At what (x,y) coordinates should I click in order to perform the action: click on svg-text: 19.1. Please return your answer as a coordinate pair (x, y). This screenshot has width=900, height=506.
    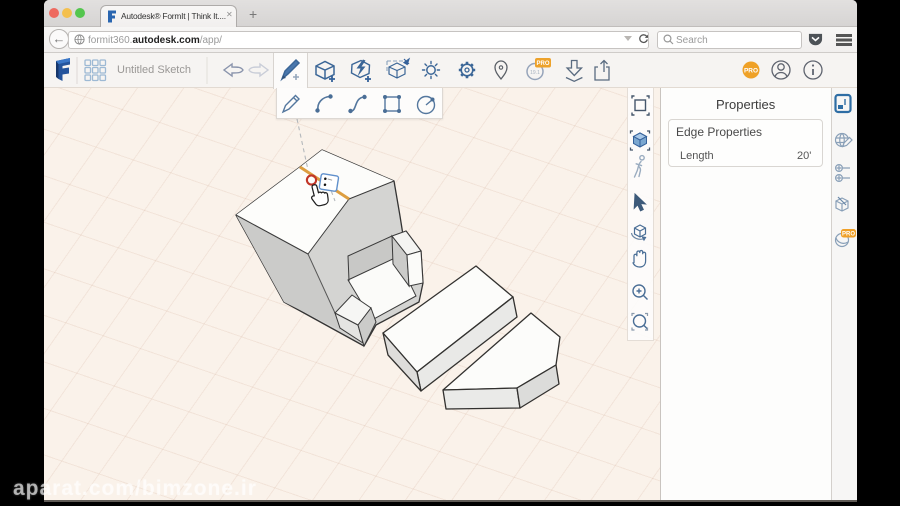
    Looking at the image, I should click on (535, 73).